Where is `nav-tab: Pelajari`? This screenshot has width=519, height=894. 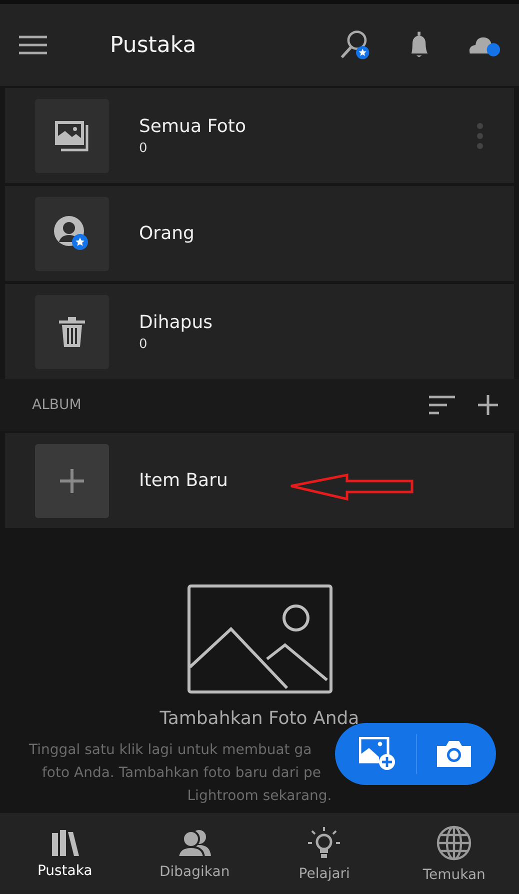
nav-tab: Pelajari is located at coordinates (325, 853).